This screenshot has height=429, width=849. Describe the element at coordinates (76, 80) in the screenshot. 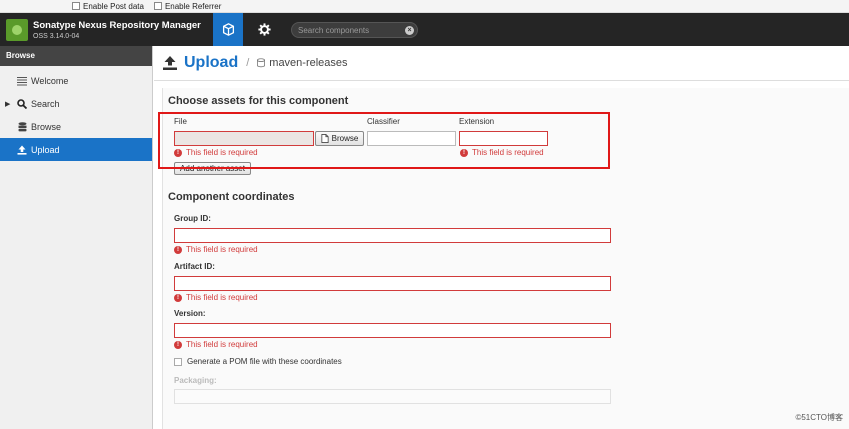

I see `sidebar-item-welcome: Welcome` at that location.